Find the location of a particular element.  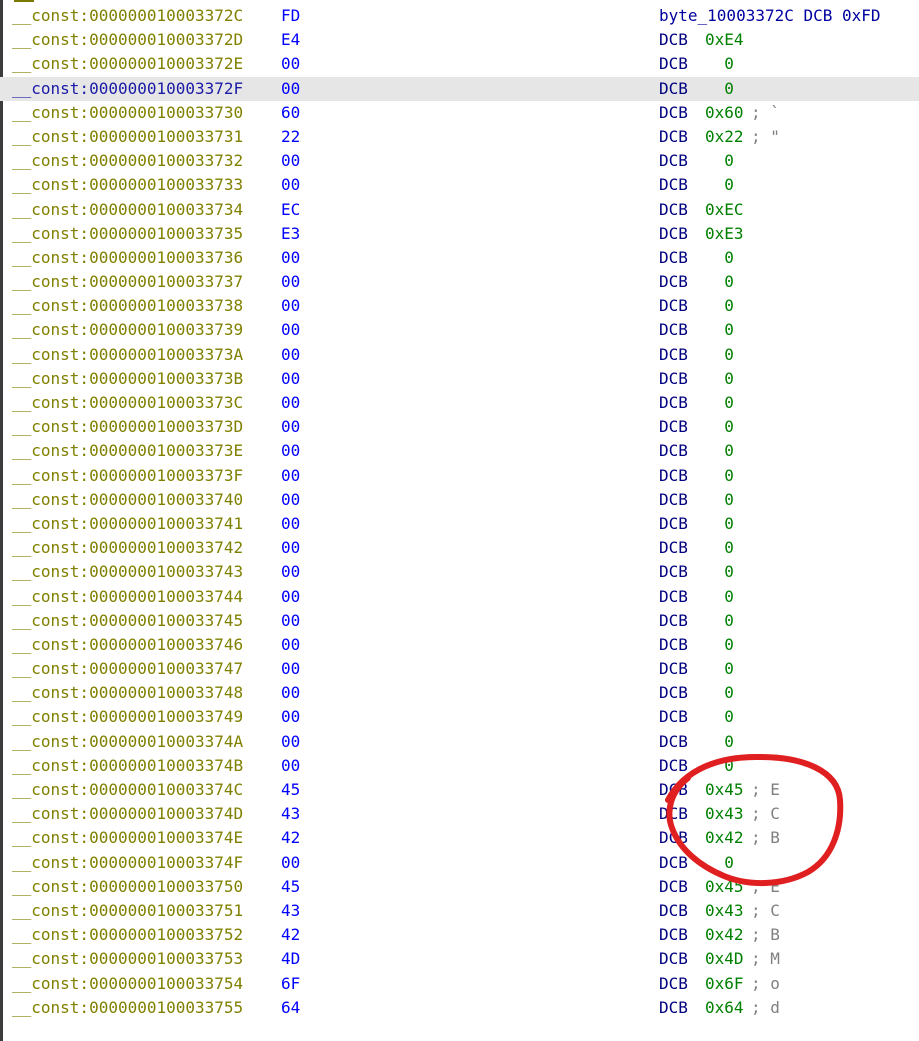

address-prefix: __const:000000010003374D is located at coordinates (127, 814).